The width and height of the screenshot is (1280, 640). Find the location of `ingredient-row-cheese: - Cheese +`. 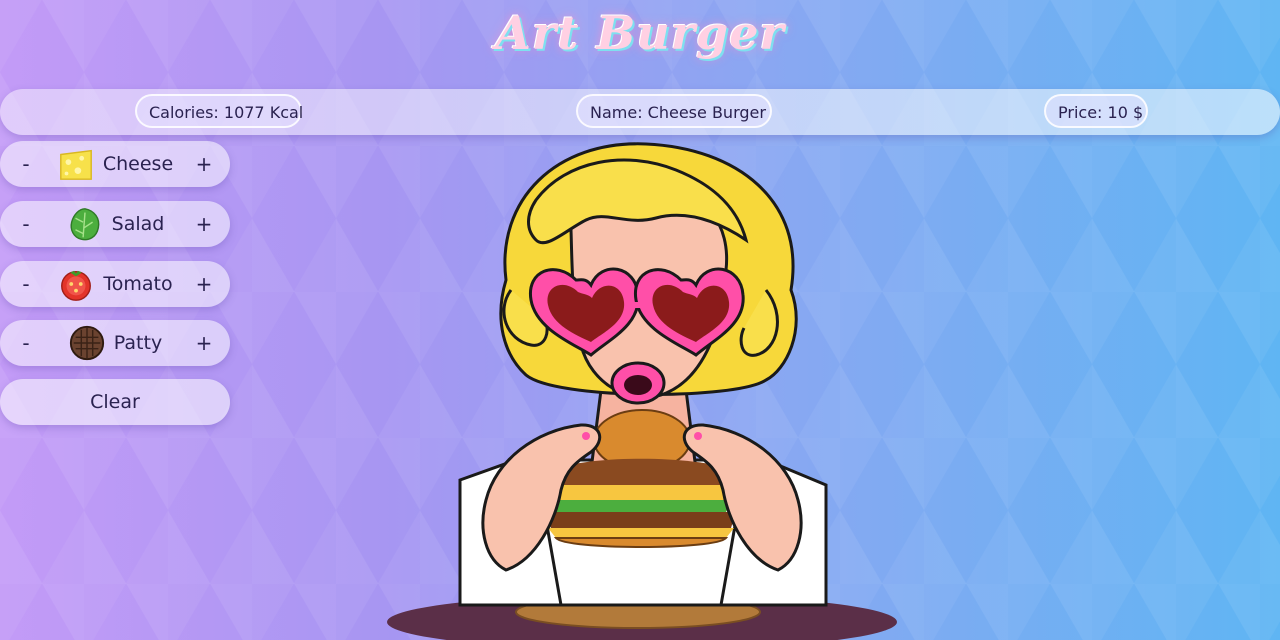

ingredient-row-cheese: - Cheese + is located at coordinates (115, 164).